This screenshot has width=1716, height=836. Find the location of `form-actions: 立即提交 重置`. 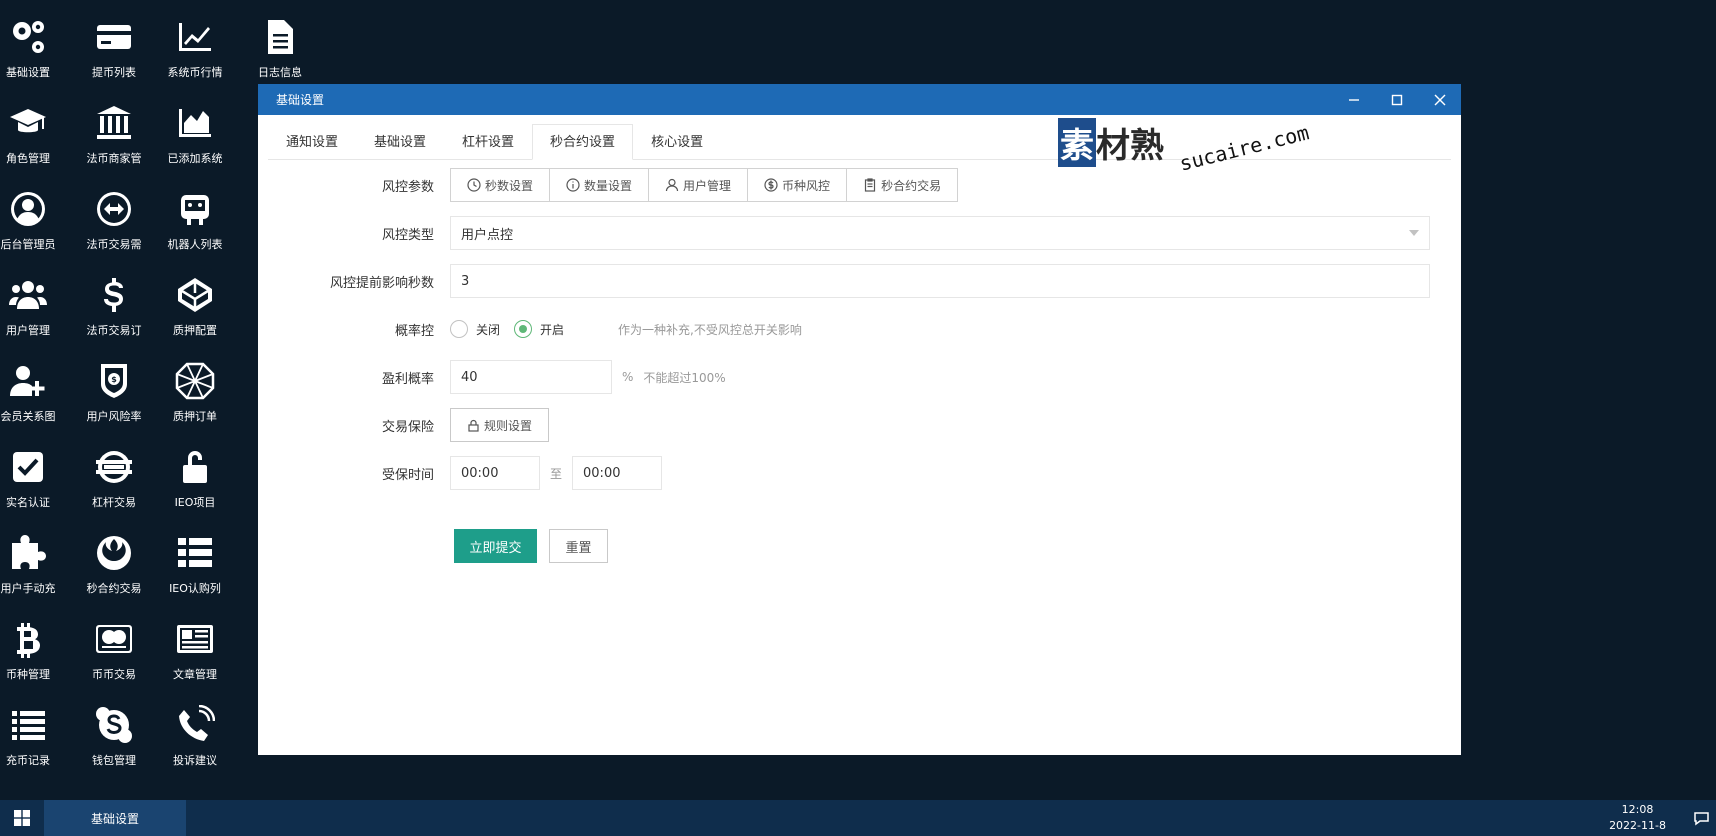

form-actions: 立即提交 重置 is located at coordinates (531, 546).